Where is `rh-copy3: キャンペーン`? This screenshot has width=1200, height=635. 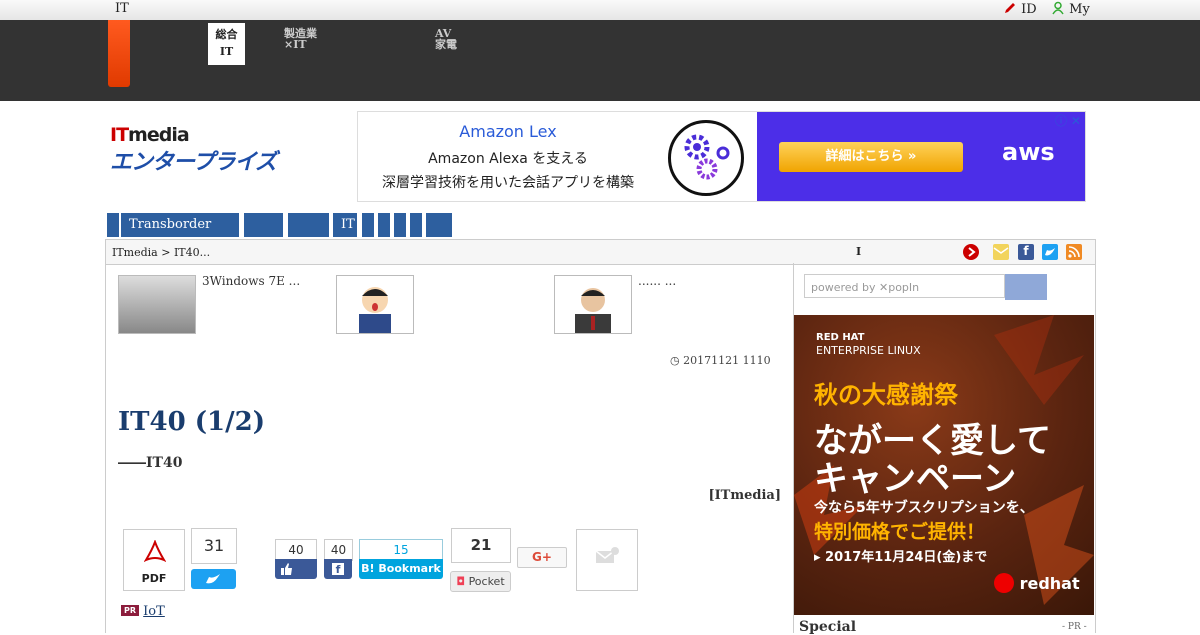
rh-copy3: キャンペーン is located at coordinates (915, 479).